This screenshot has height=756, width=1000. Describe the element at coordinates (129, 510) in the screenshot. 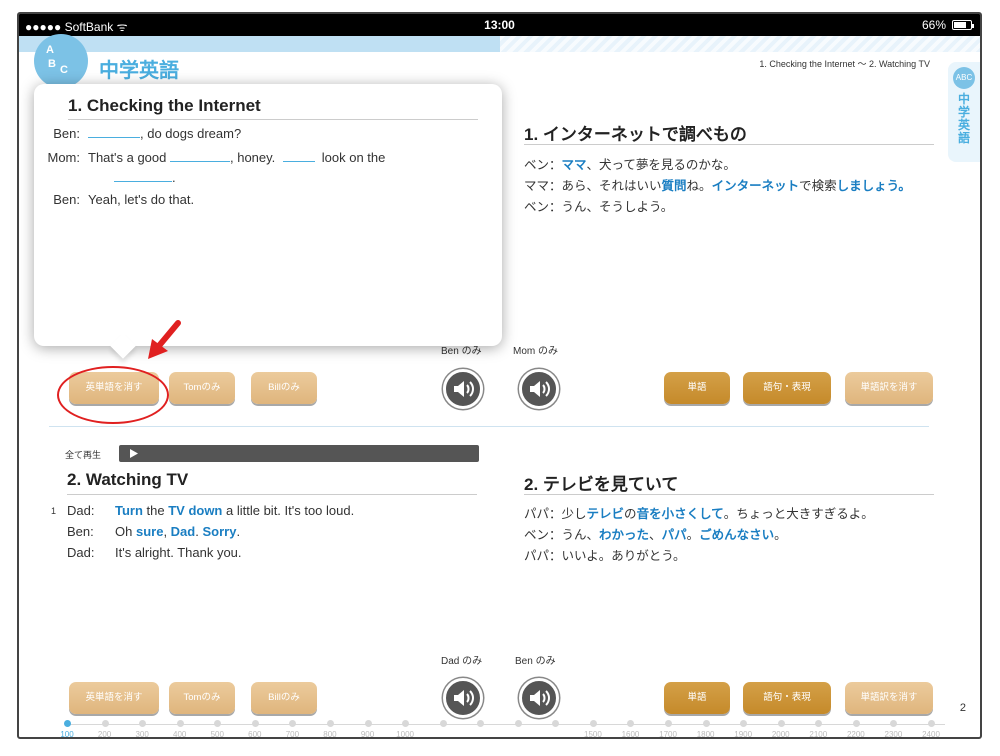

I see `highlighted-word: Turn` at that location.